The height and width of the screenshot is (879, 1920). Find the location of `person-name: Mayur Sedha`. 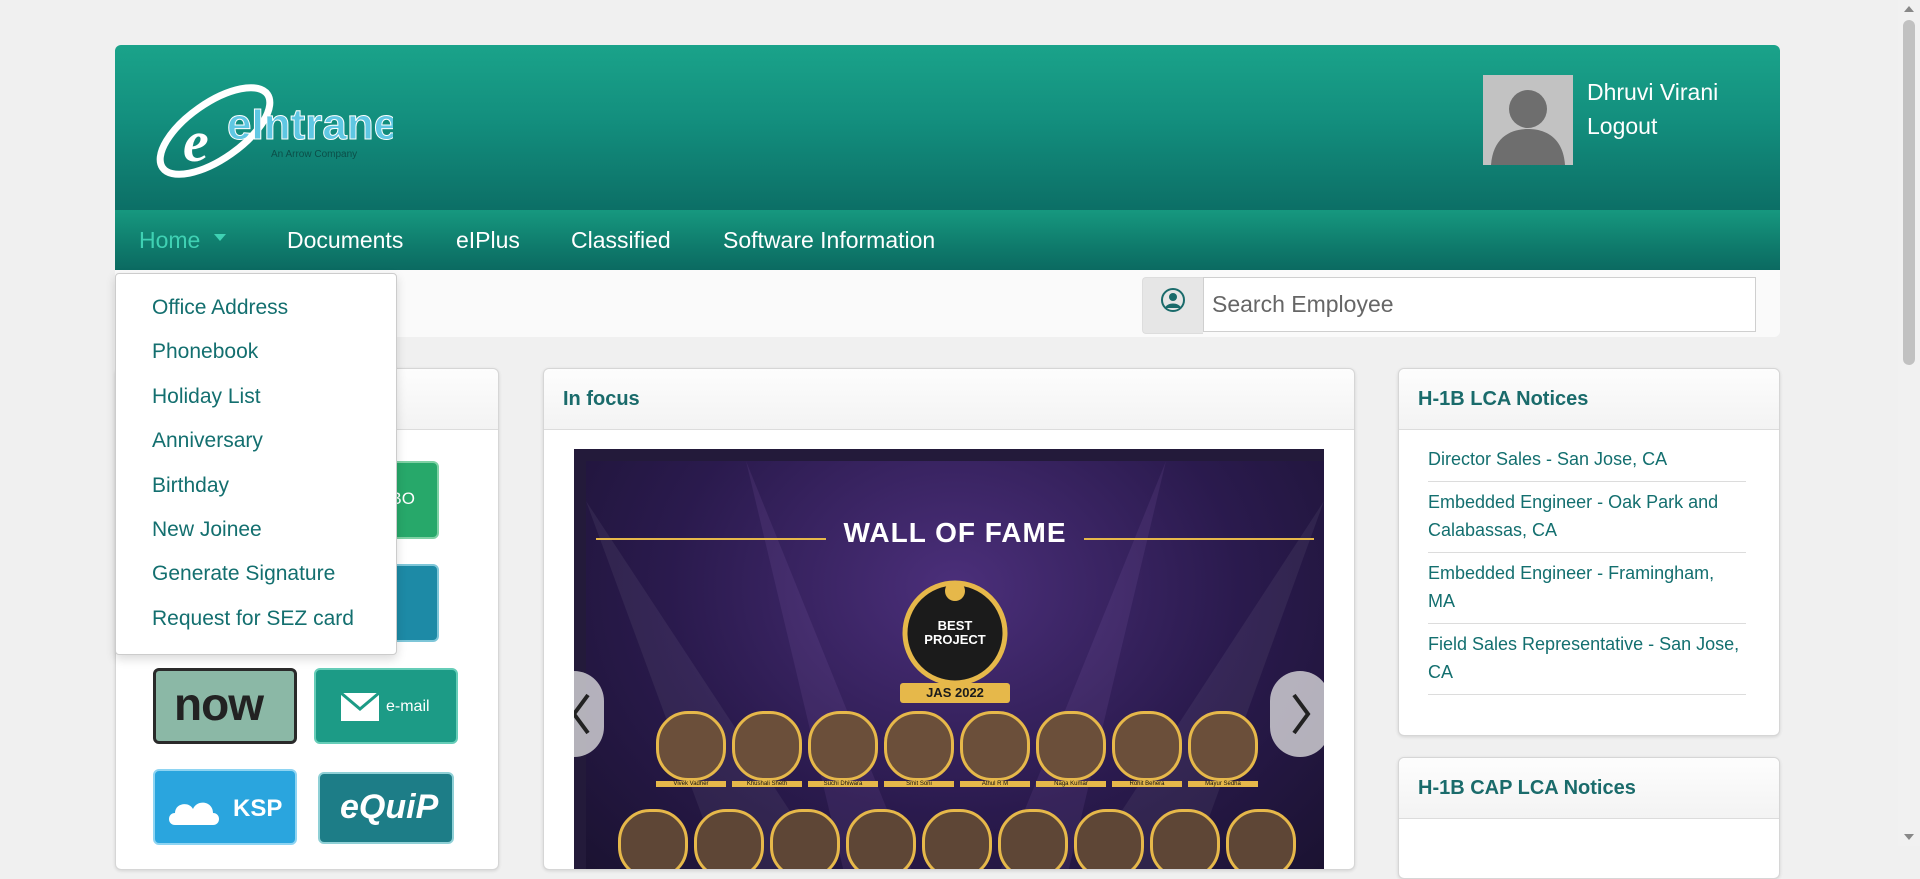

person-name: Mayur Sedha is located at coordinates (1223, 784).